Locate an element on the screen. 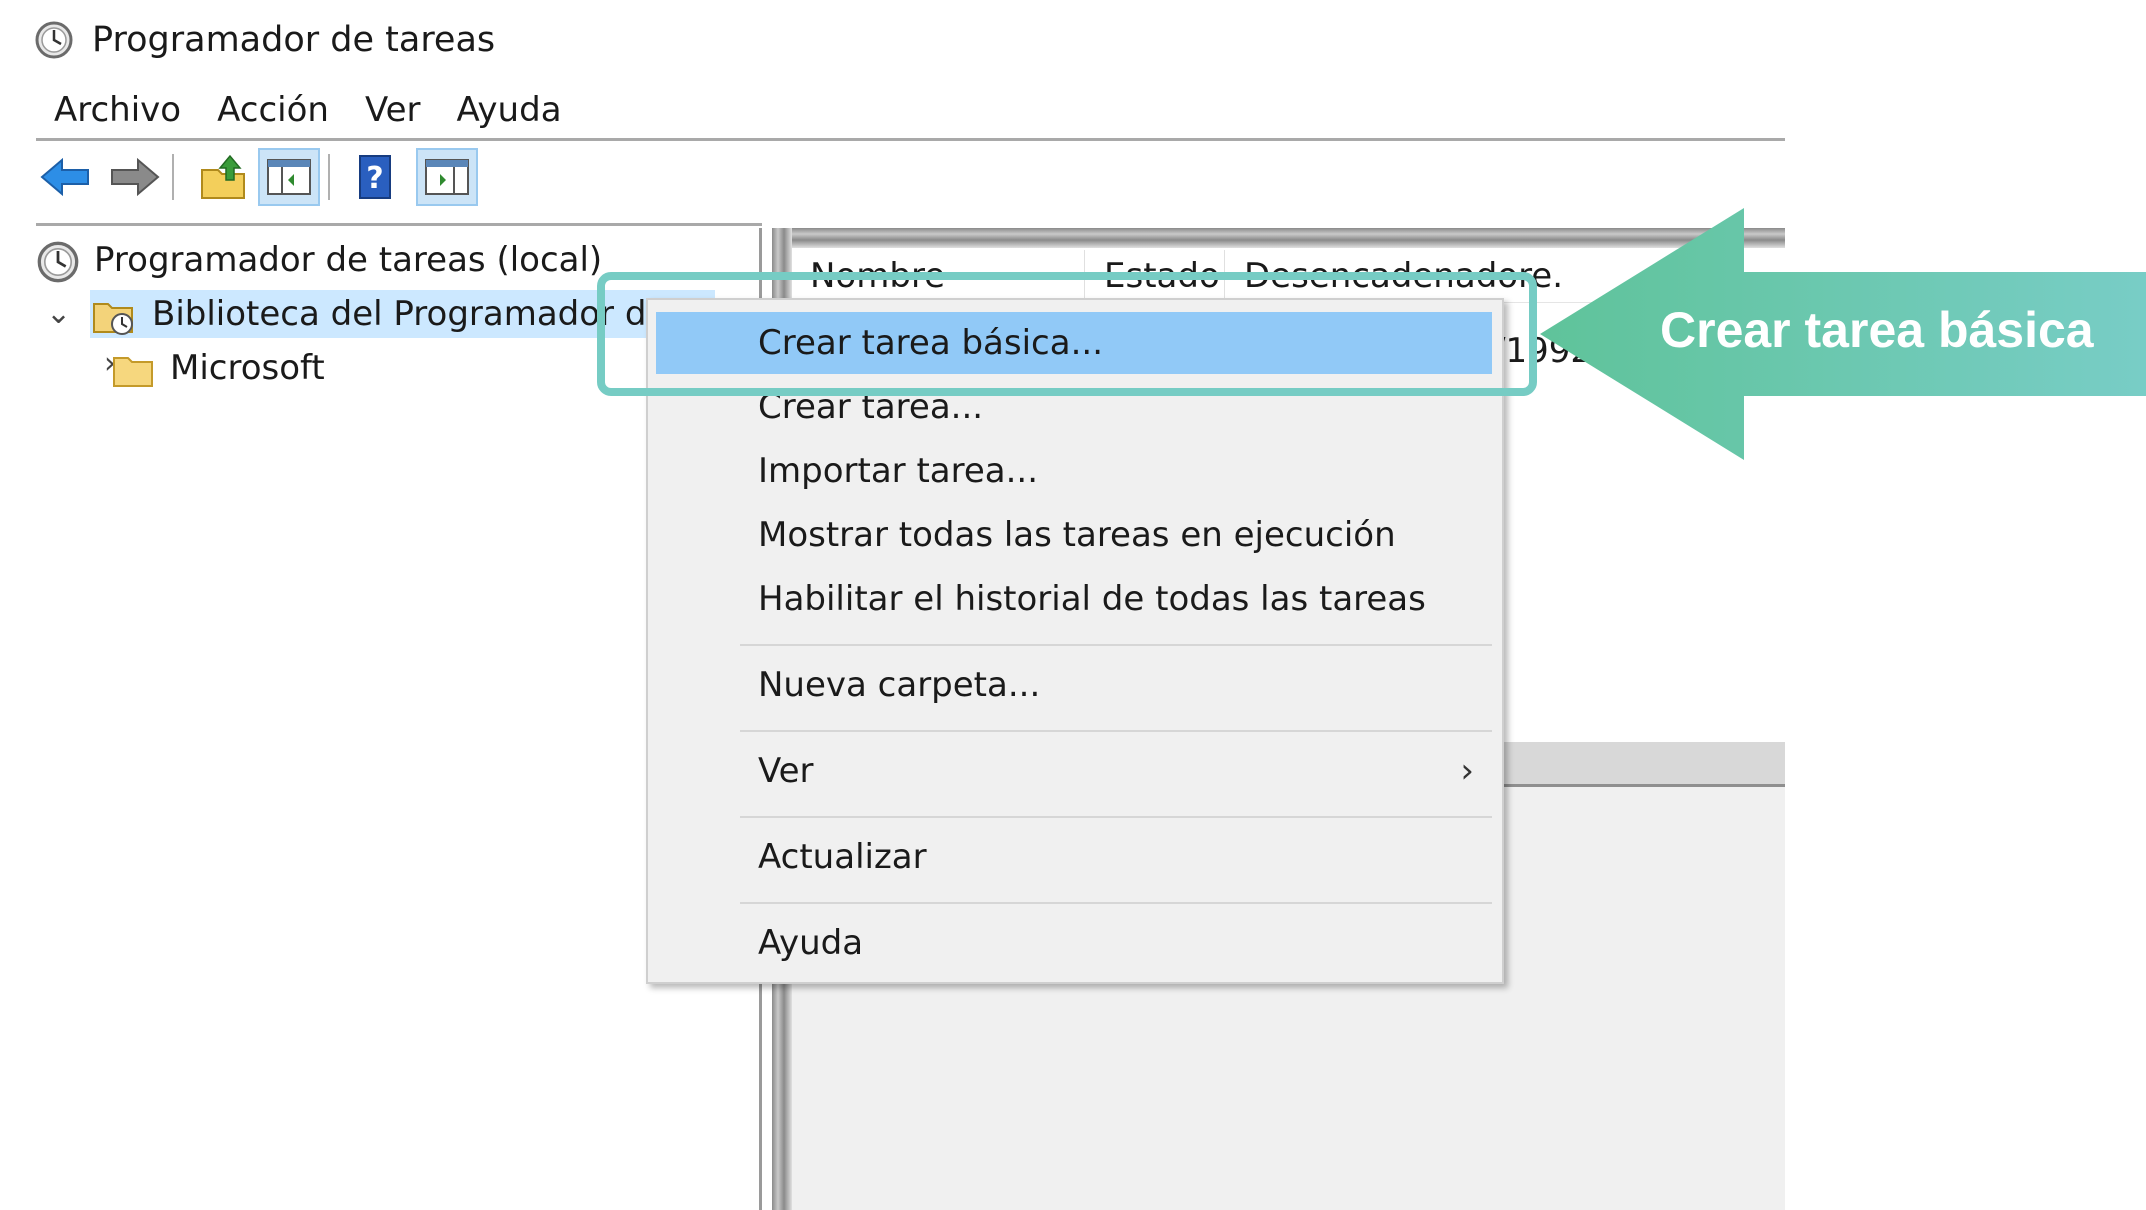 This screenshot has width=2146, height=1210. folder-up-icon is located at coordinates (223, 176).